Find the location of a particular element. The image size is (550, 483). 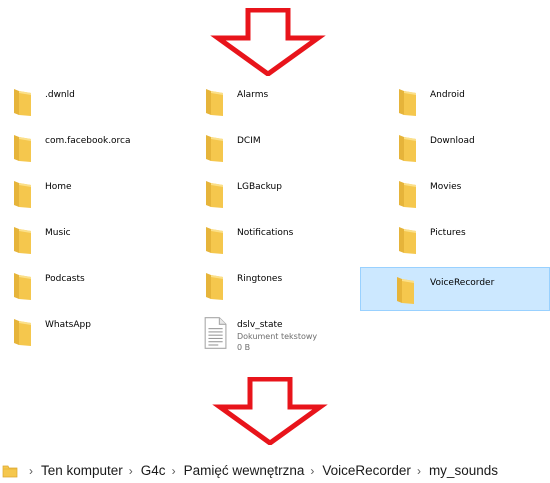

folder-item-download: Download is located at coordinates (469, 147).